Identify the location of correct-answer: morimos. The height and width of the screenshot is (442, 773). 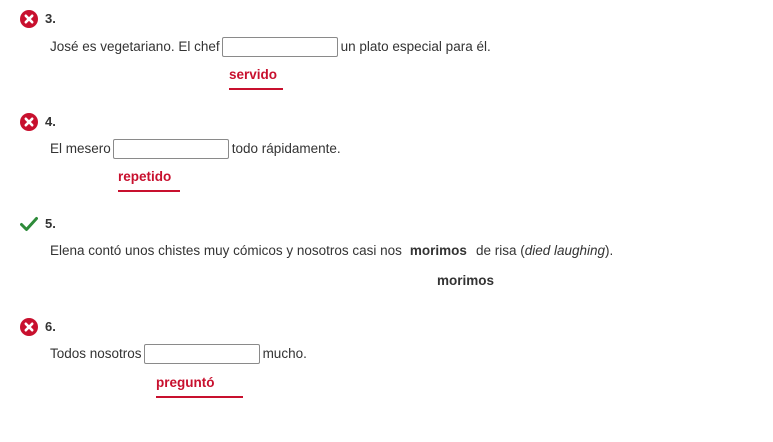
(466, 280).